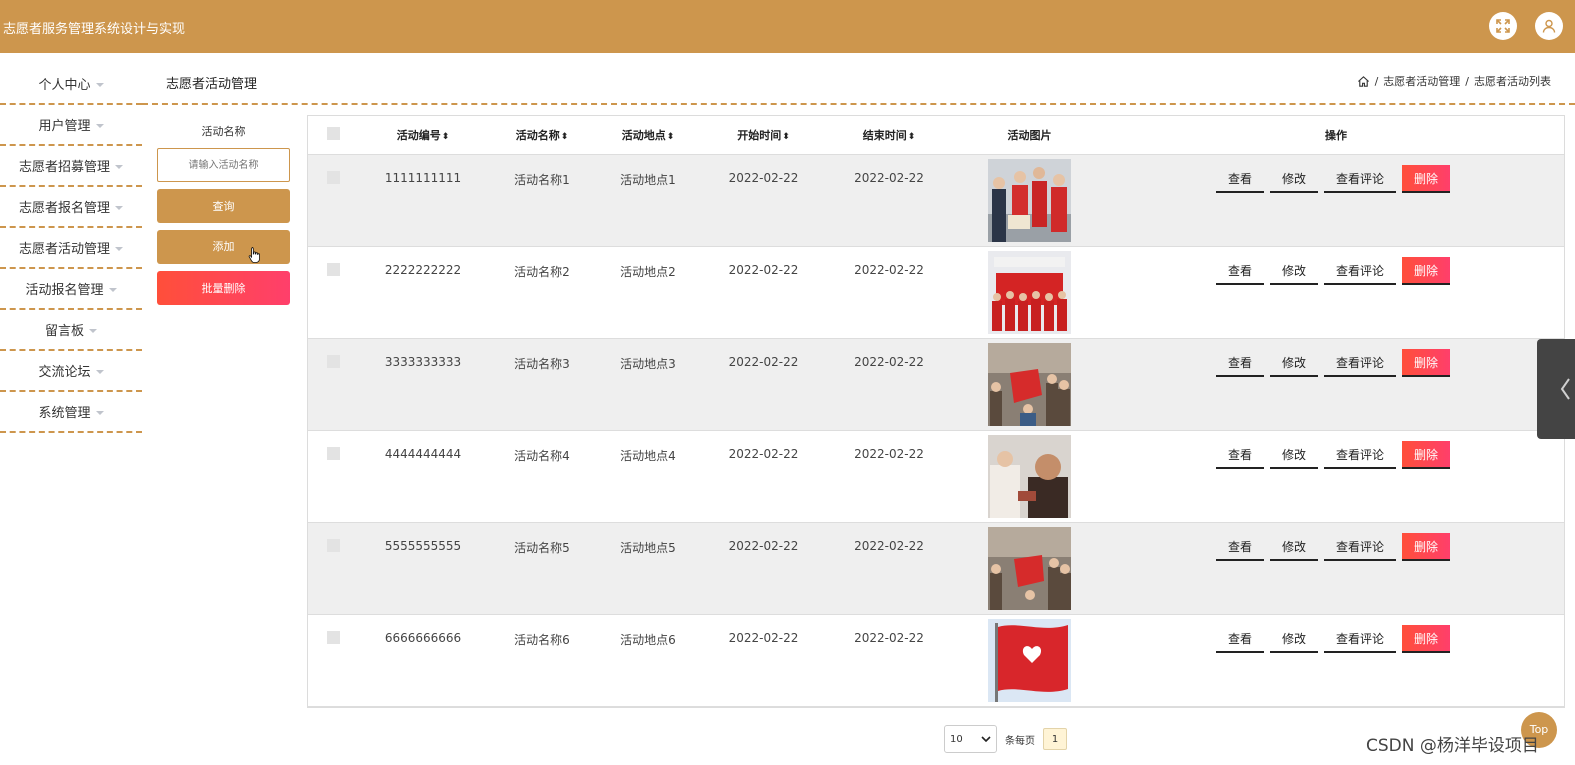  Describe the element at coordinates (64, 331) in the screenshot. I see `sidebar-item-label: 留言板` at that location.